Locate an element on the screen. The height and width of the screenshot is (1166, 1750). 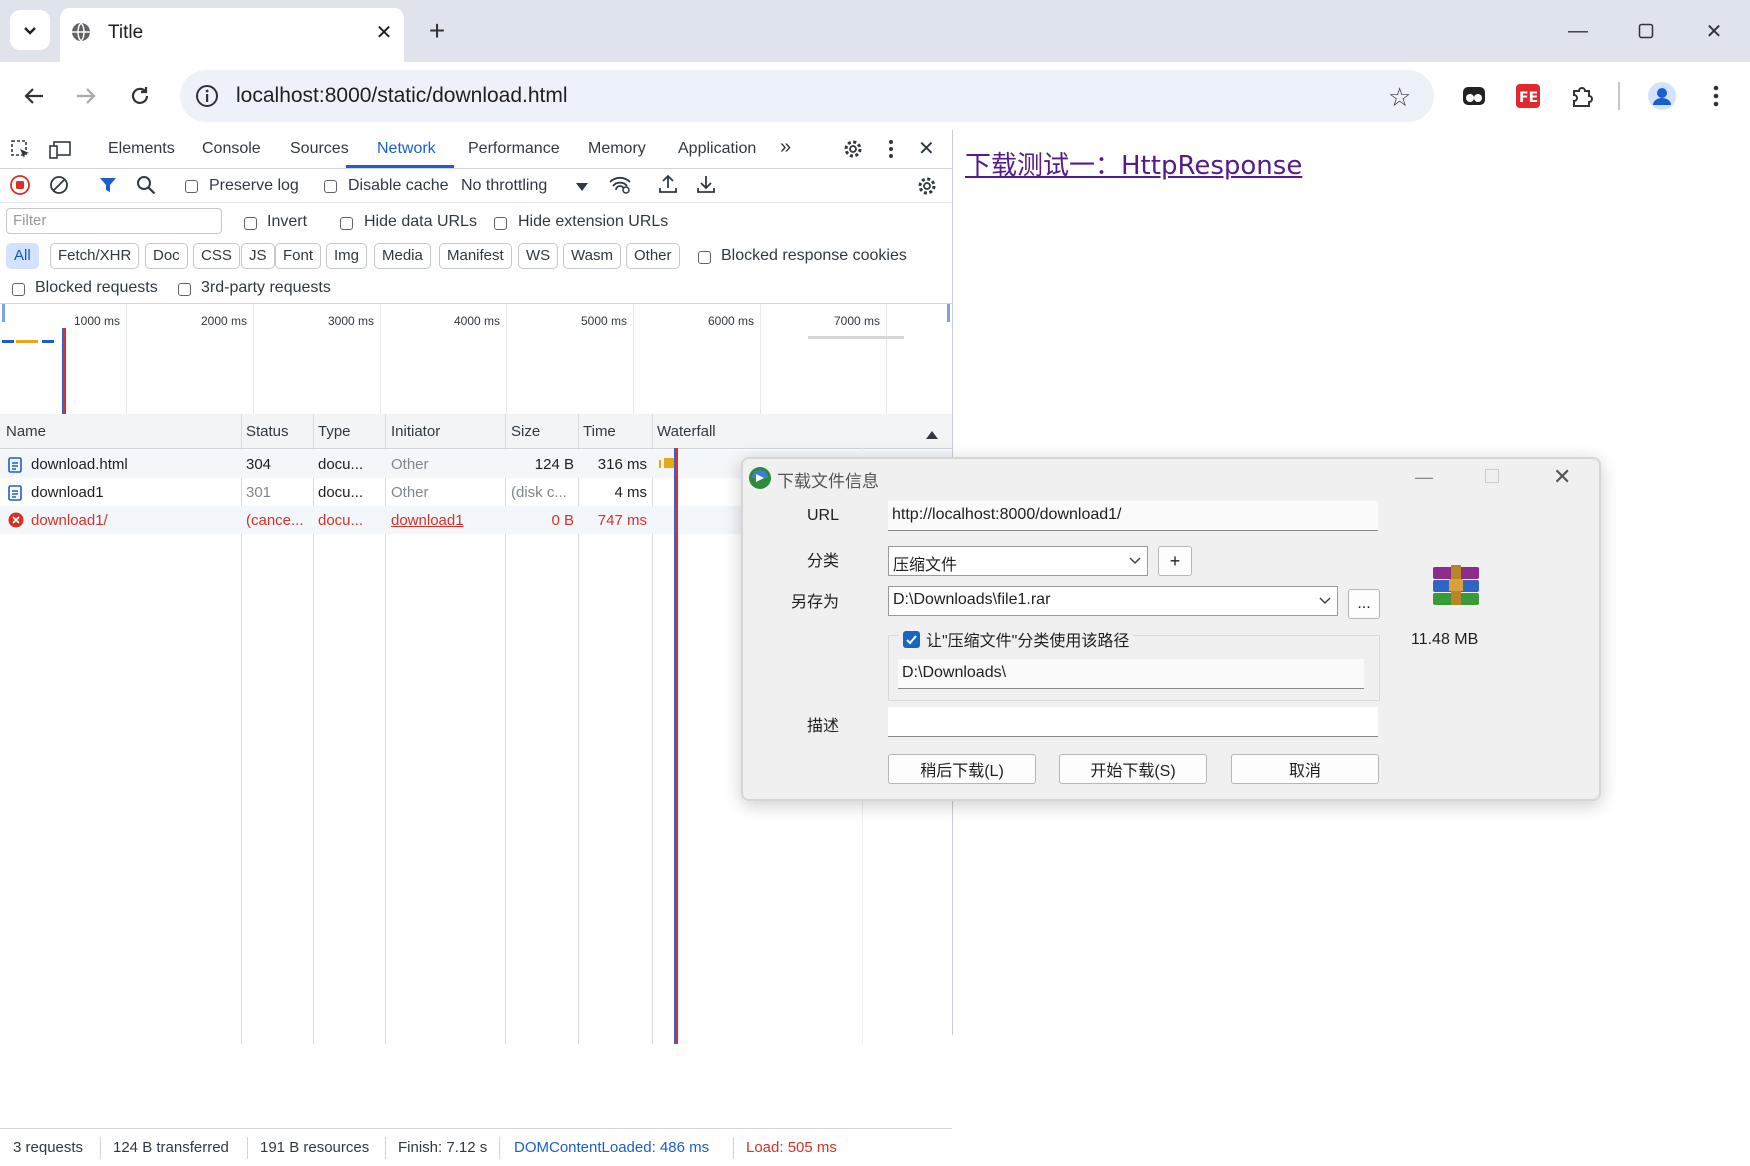
close-tab-icon: ✕ is located at coordinates (384, 32).